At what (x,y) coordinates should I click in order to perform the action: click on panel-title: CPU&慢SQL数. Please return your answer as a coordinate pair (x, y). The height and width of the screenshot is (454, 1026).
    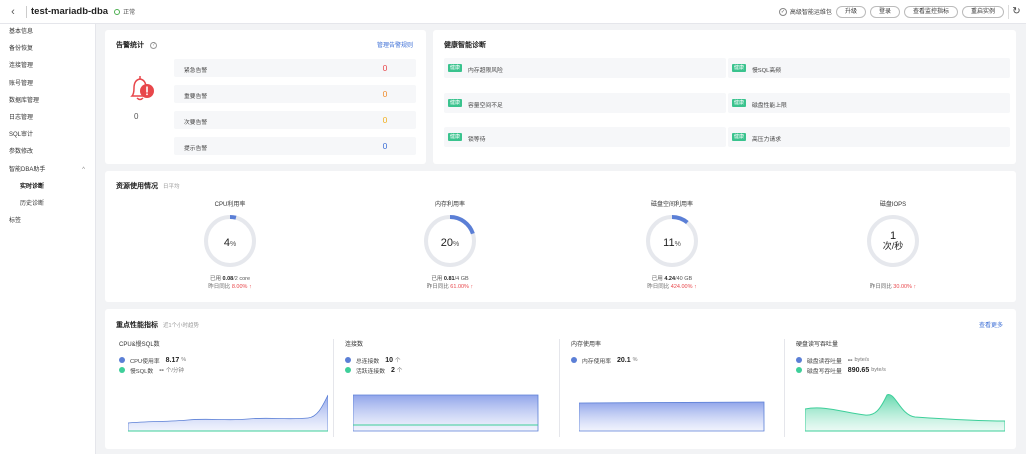
    Looking at the image, I should click on (139, 345).